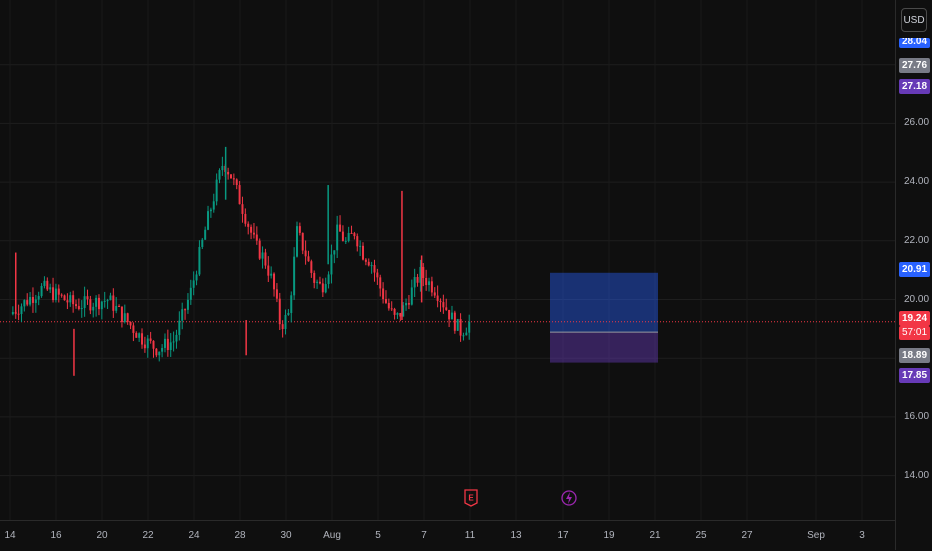 This screenshot has width=932, height=551. I want to click on time-tick-label: 5, so click(378, 535).